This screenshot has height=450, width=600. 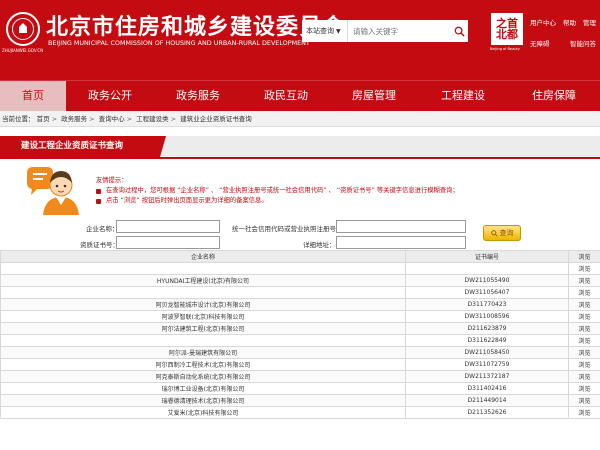 What do you see at coordinates (487, 412) in the screenshot?
I see `certificate-number-cell: D211352626` at bounding box center [487, 412].